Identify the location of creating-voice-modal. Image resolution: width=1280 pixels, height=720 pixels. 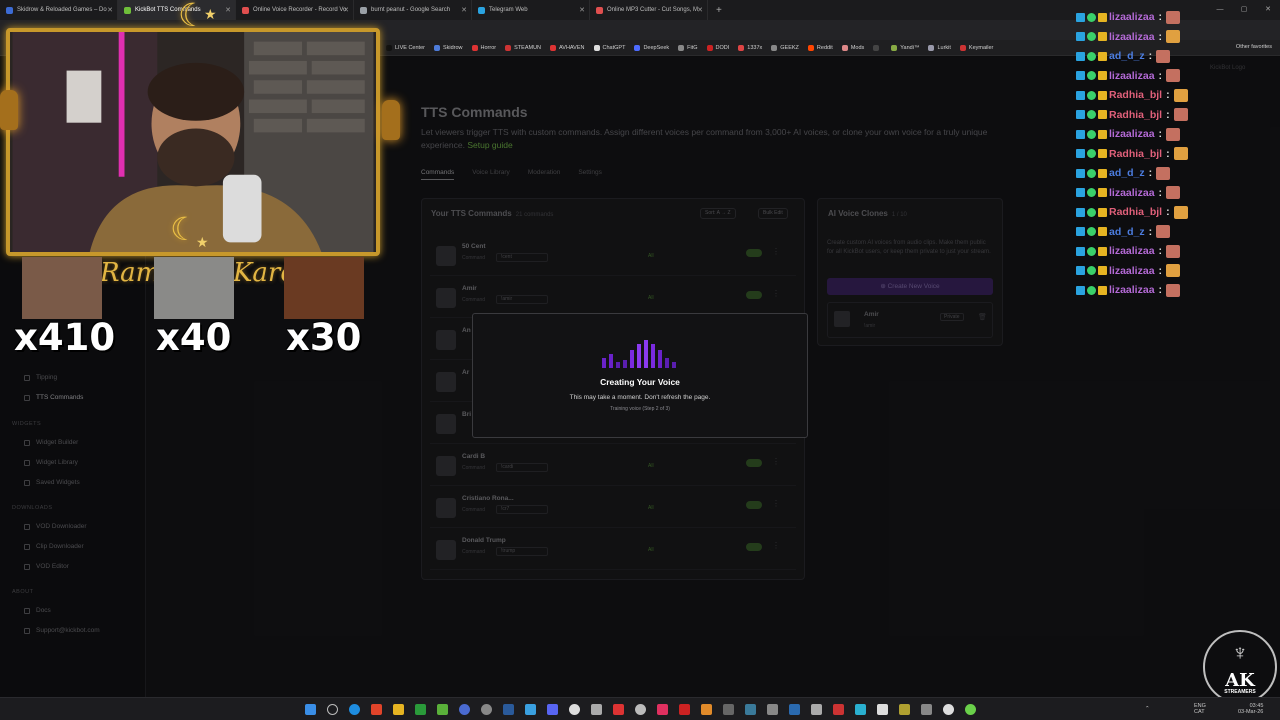
(640, 375).